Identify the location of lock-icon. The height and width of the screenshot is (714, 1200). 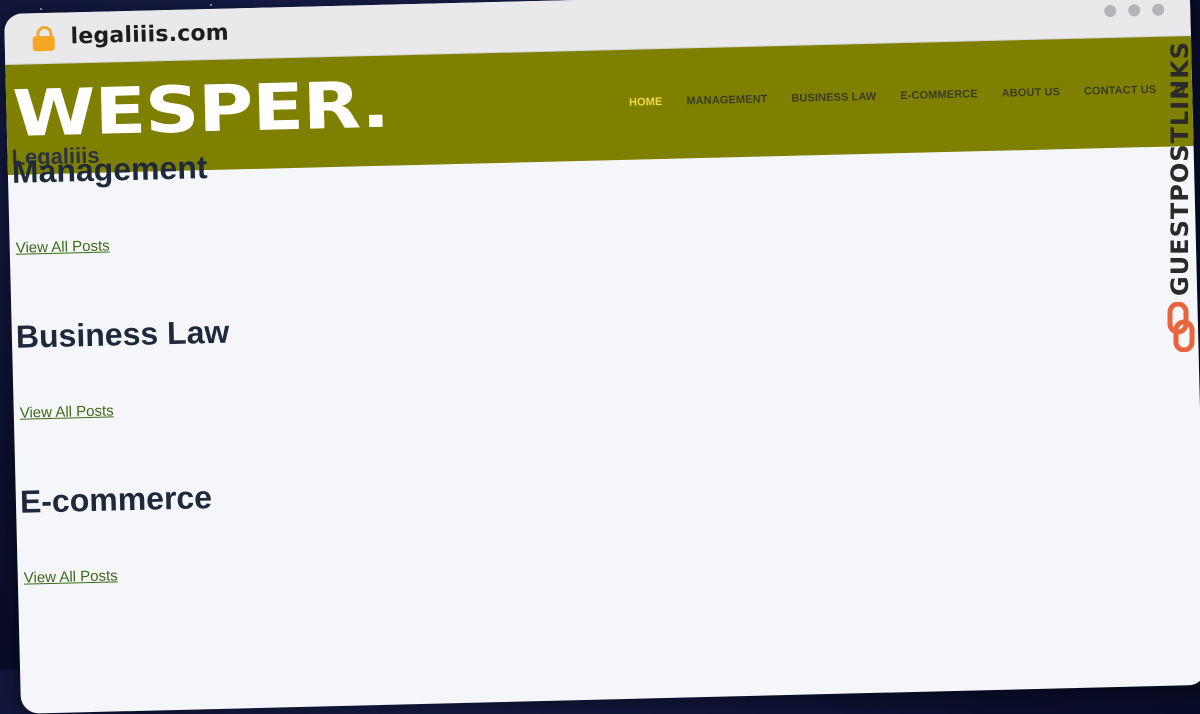
(43, 38).